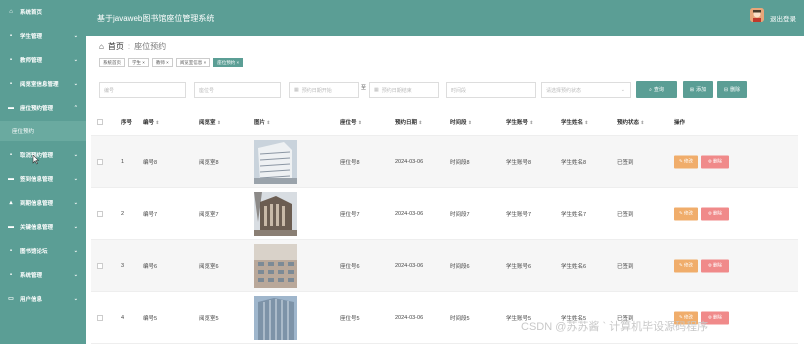 Image resolution: width=804 pixels, height=344 pixels. What do you see at coordinates (586, 90) in the screenshot?
I see `status-select: 请选择预约状态 ⌄` at bounding box center [586, 90].